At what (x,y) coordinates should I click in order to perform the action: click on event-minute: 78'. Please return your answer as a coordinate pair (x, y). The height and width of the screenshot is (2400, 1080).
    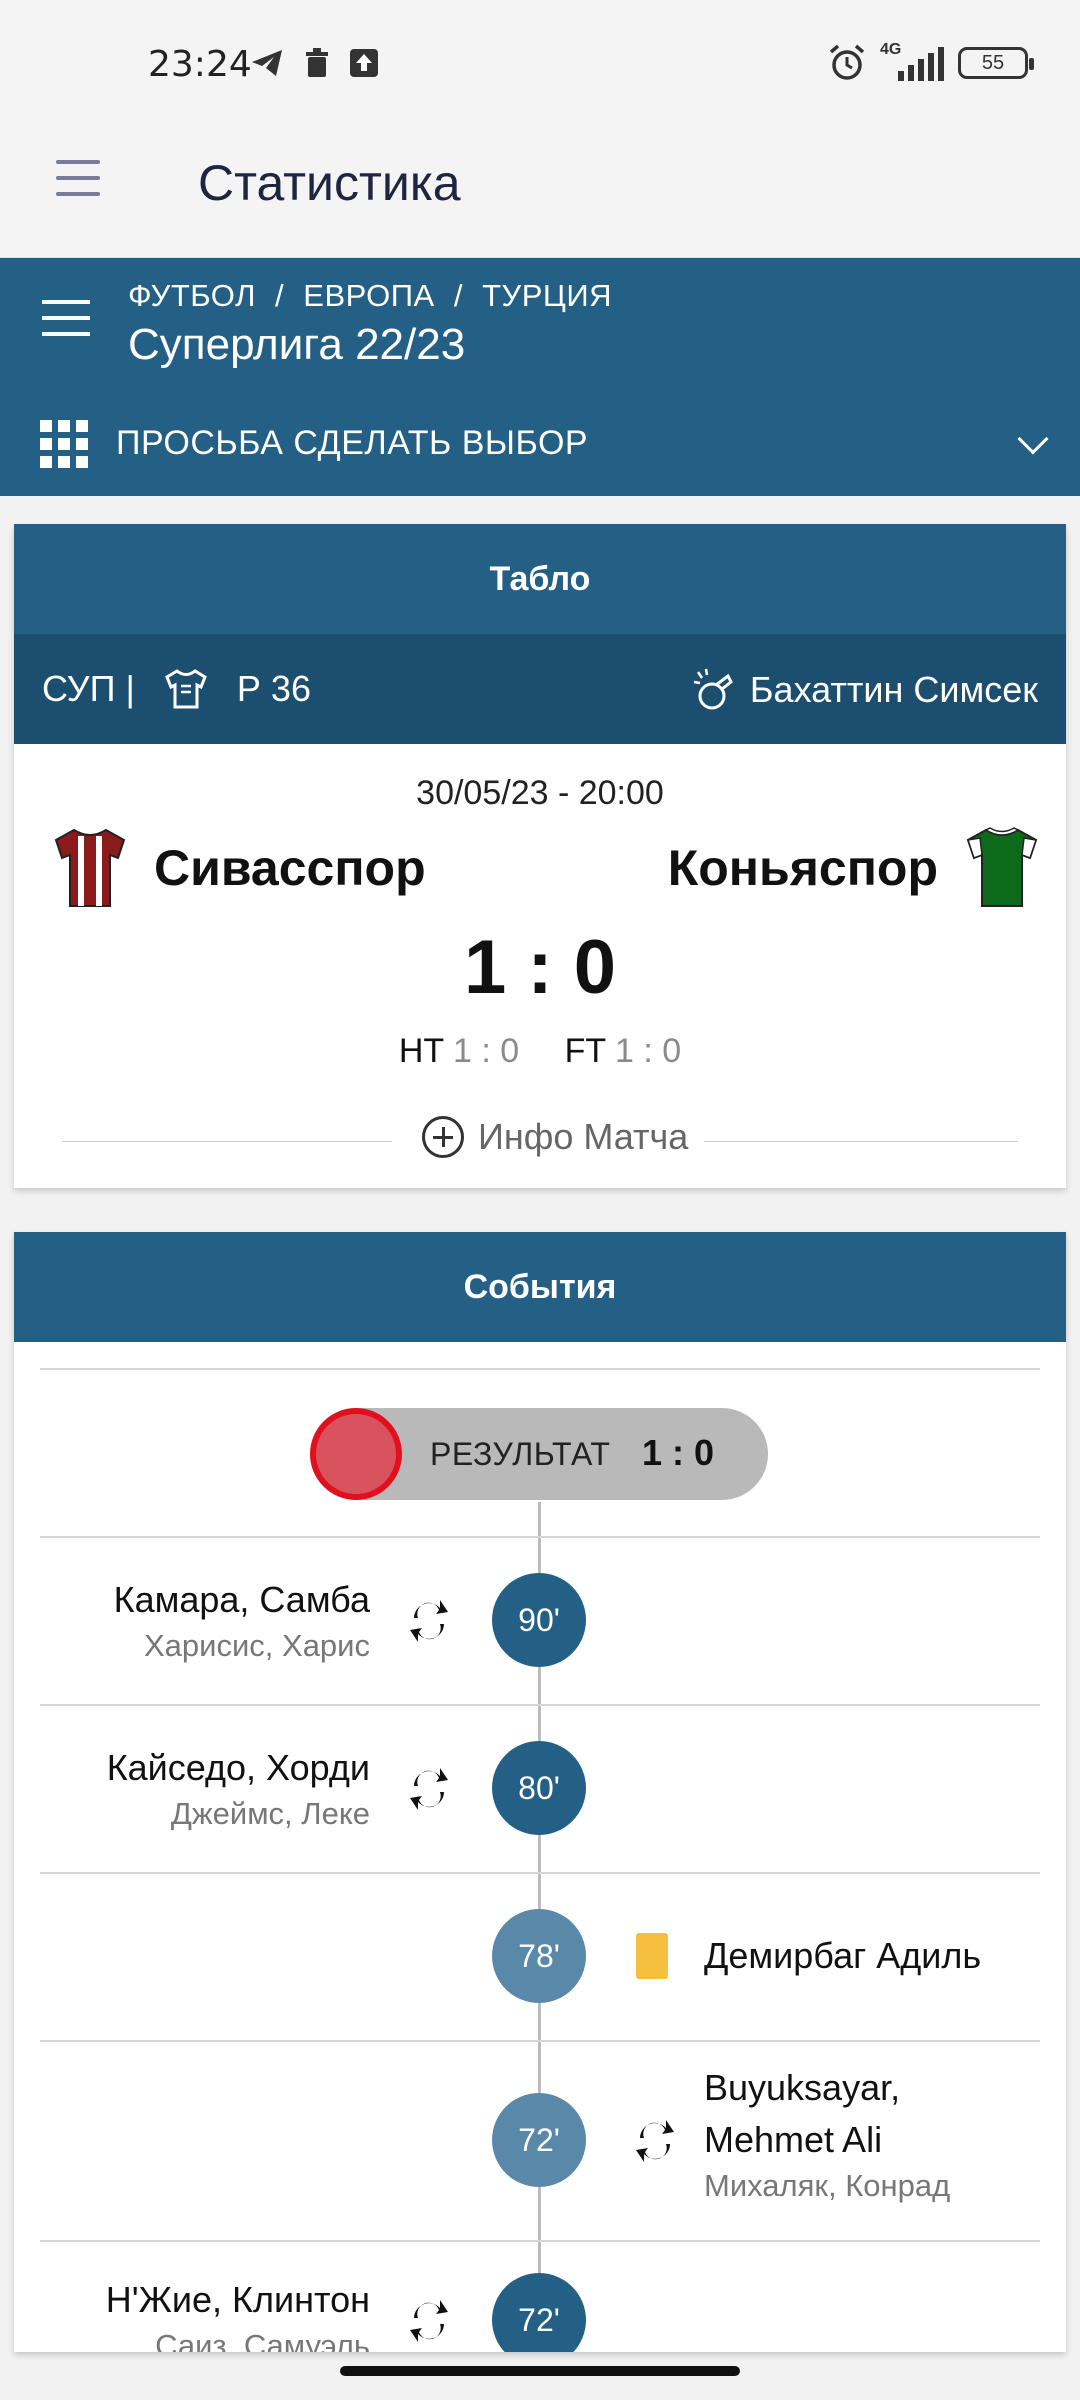
    Looking at the image, I should click on (539, 1956).